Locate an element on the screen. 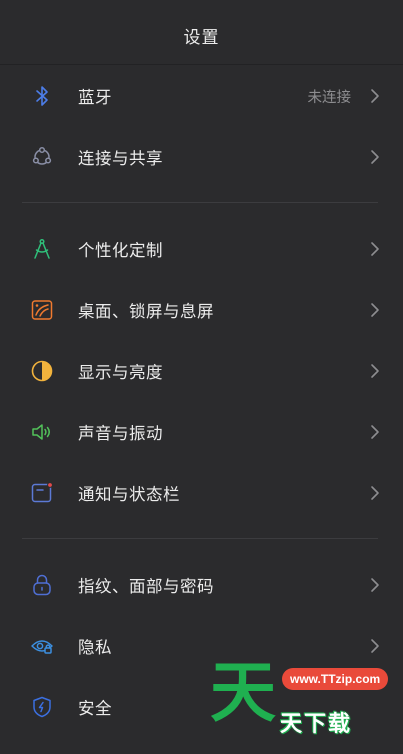 Image resolution: width=403 pixels, height=754 pixels. settings-item-label: 个性化定制 is located at coordinates (120, 250).